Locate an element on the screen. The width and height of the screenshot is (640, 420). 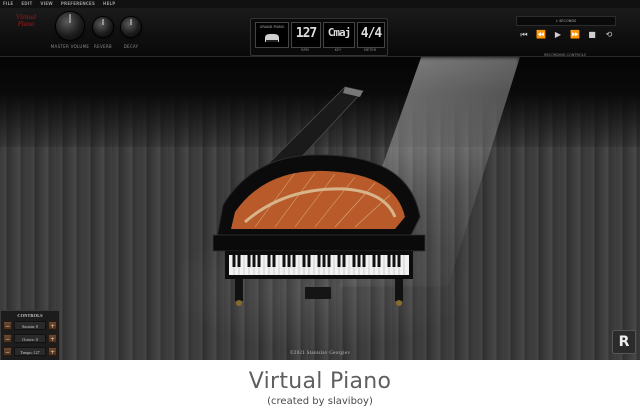
app-logo: Virtual Piano is located at coordinates (26, 24).